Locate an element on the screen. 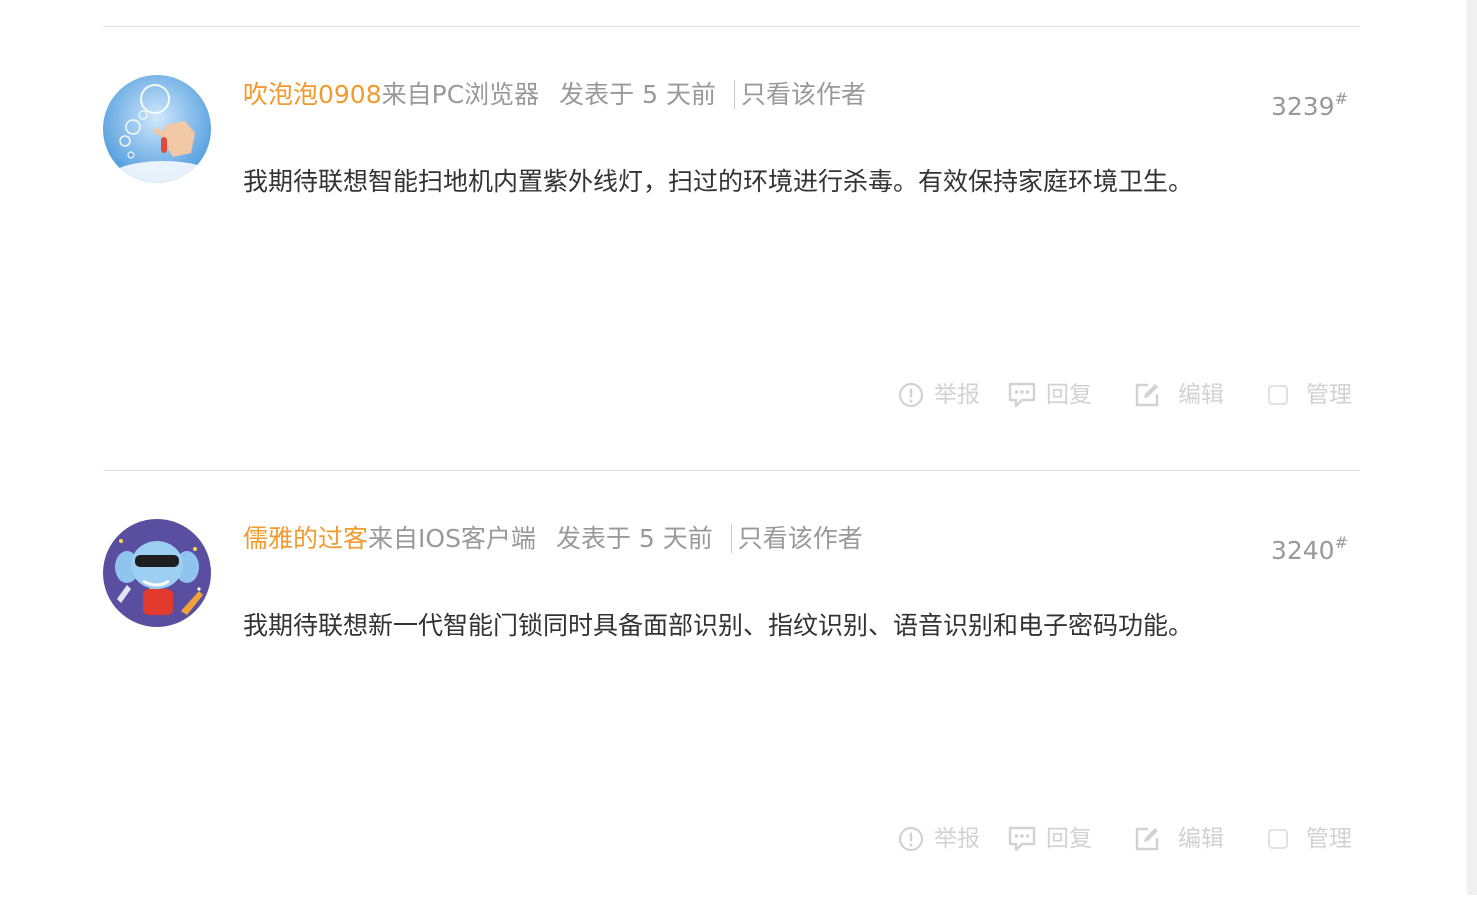 The height and width of the screenshot is (915, 1477). floor-number-value: 3239 is located at coordinates (1302, 106).